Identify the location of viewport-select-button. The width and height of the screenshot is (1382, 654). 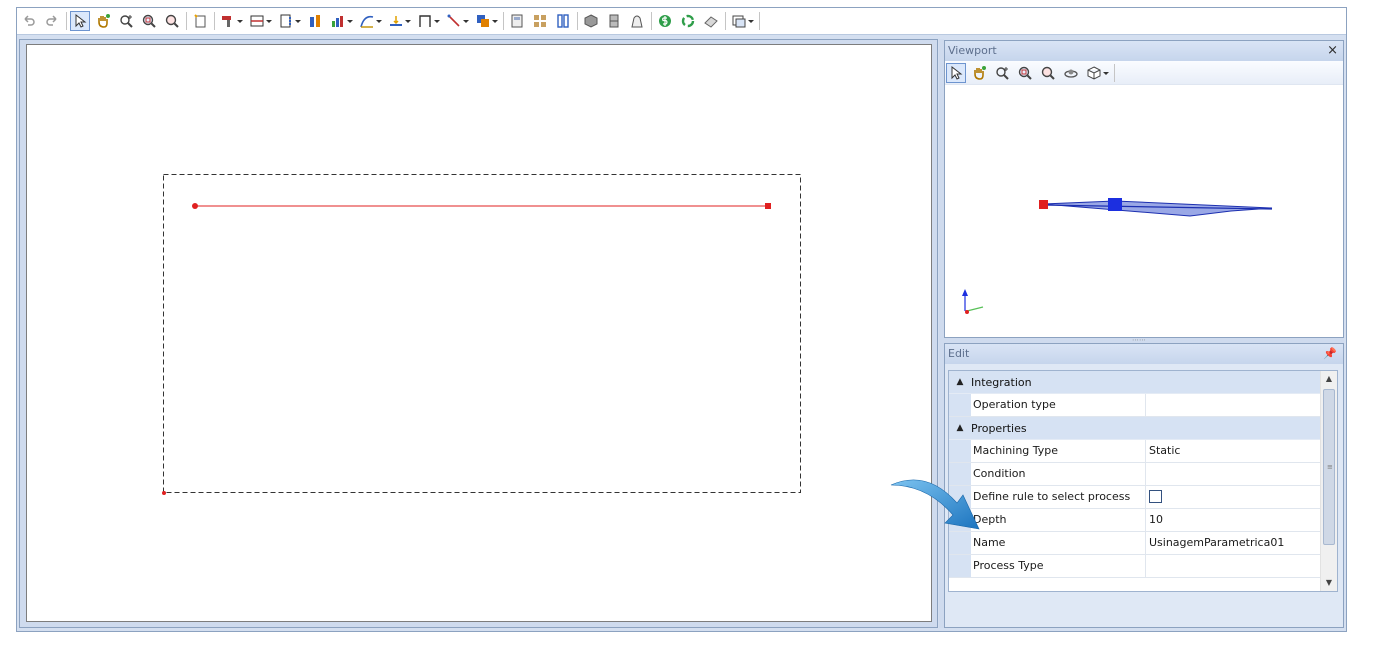
(956, 72).